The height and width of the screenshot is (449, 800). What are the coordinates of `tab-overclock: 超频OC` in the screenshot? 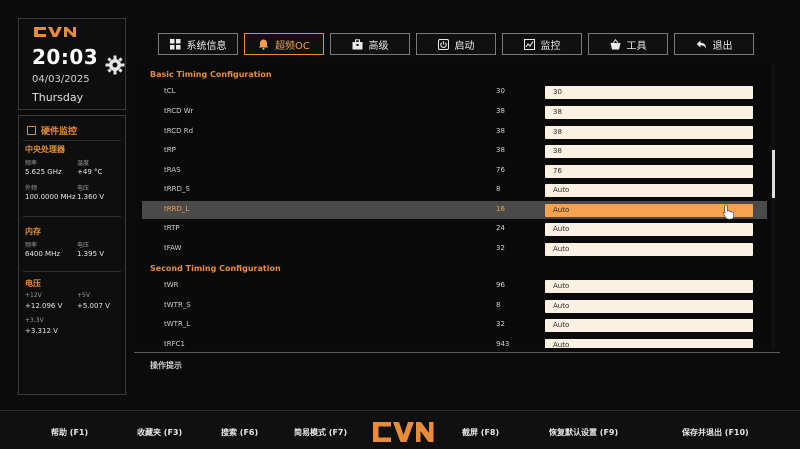 It's located at (284, 44).